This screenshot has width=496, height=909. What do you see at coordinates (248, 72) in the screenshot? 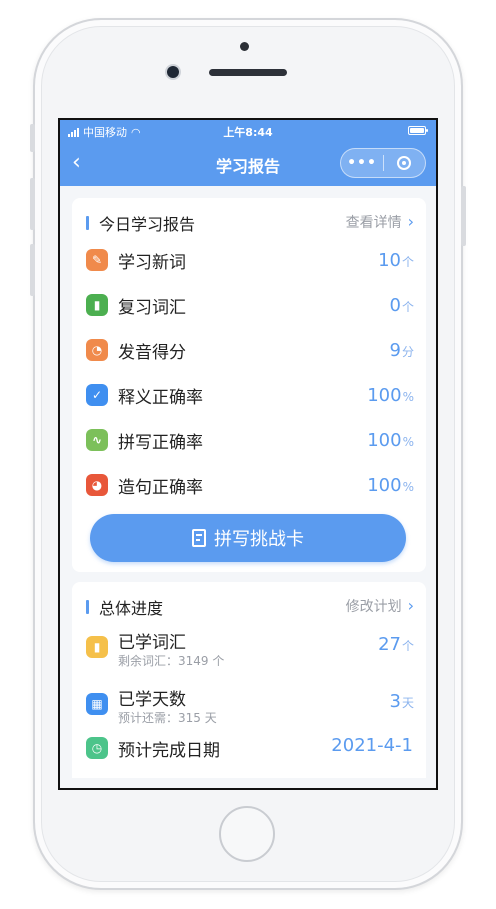
I see `earpiece-speaker` at bounding box center [248, 72].